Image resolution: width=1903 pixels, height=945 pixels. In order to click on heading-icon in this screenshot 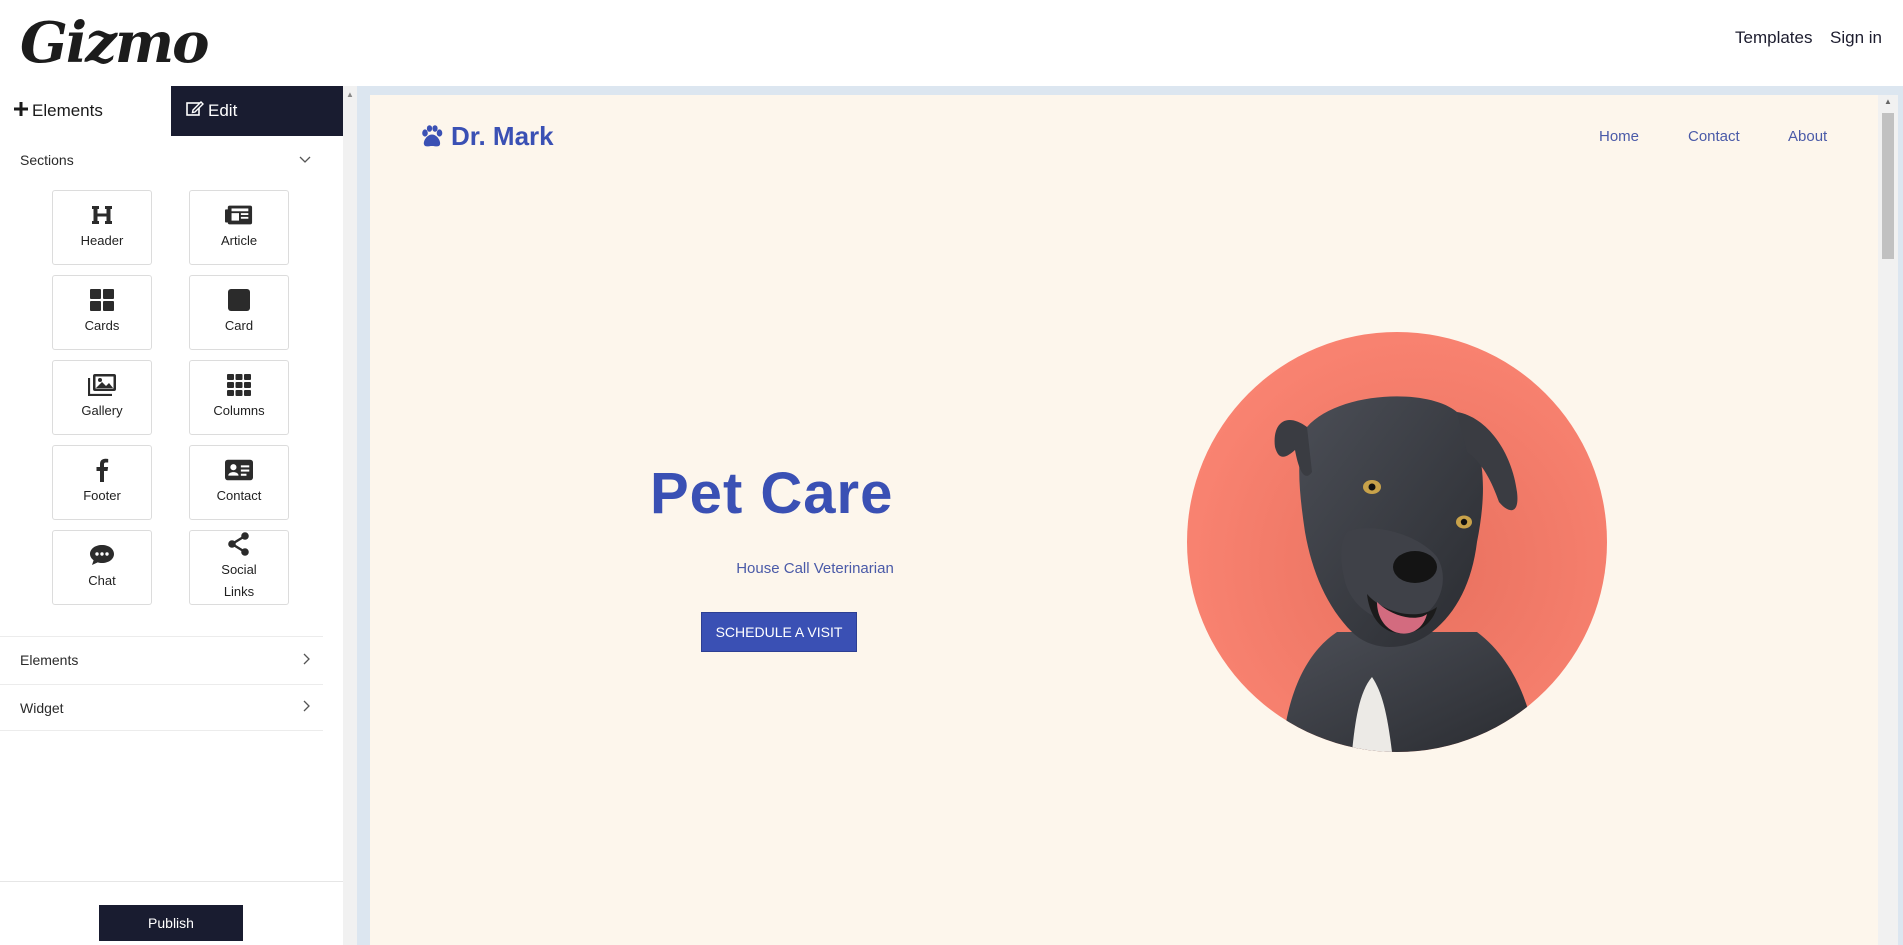, I will do `click(102, 215)`.